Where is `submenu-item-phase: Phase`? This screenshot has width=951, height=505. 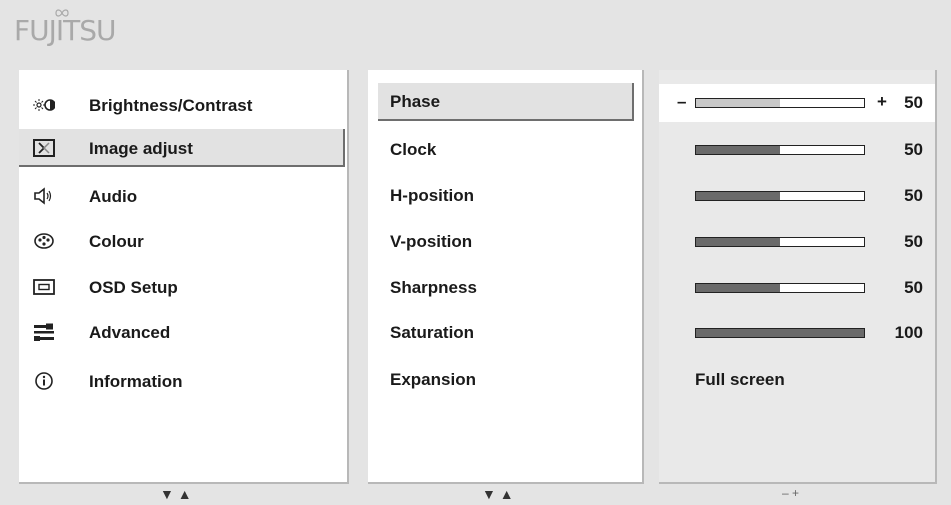
submenu-item-phase: Phase is located at coordinates (506, 102).